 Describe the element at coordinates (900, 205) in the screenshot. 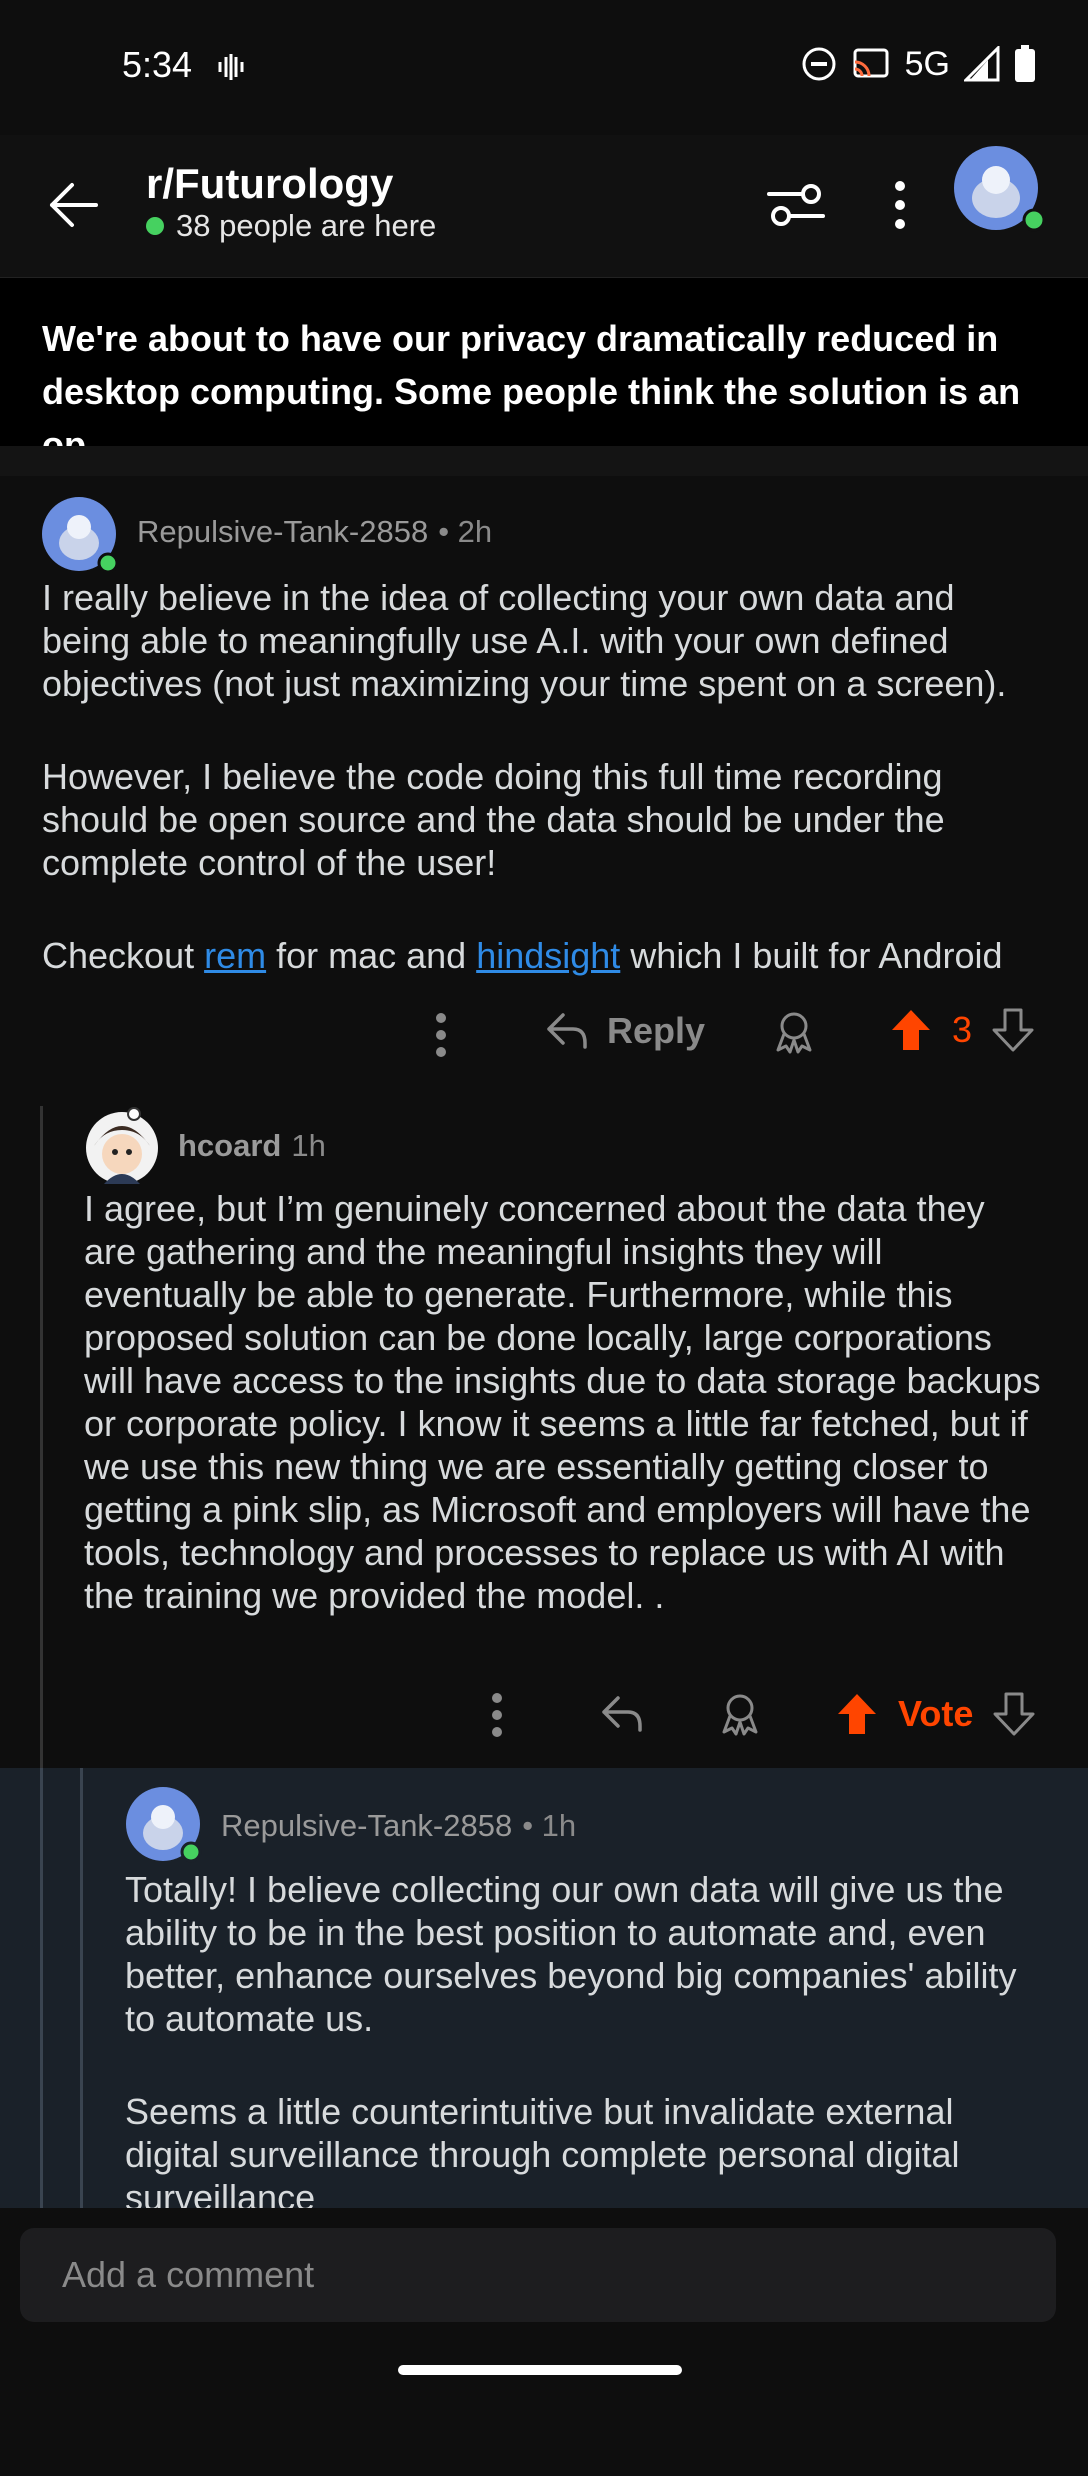

I see `more-options-icon` at that location.